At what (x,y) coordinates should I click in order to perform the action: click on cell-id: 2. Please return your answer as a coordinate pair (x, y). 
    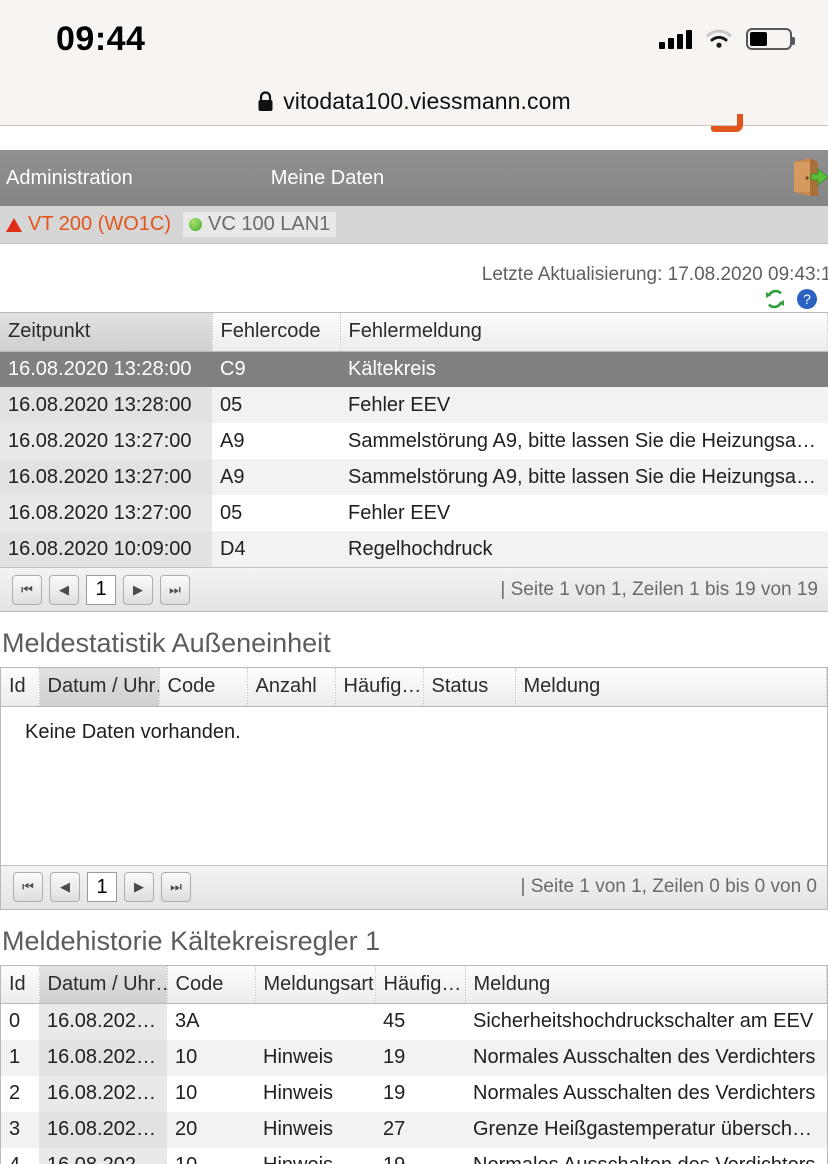
    Looking at the image, I should click on (15, 1093).